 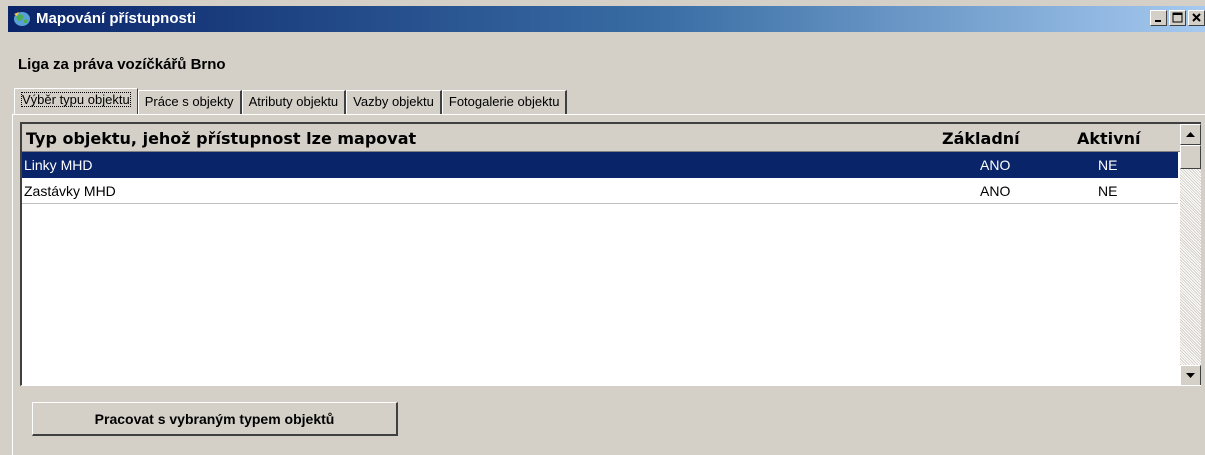 I want to click on maximize-icon, so click(x=1177, y=17).